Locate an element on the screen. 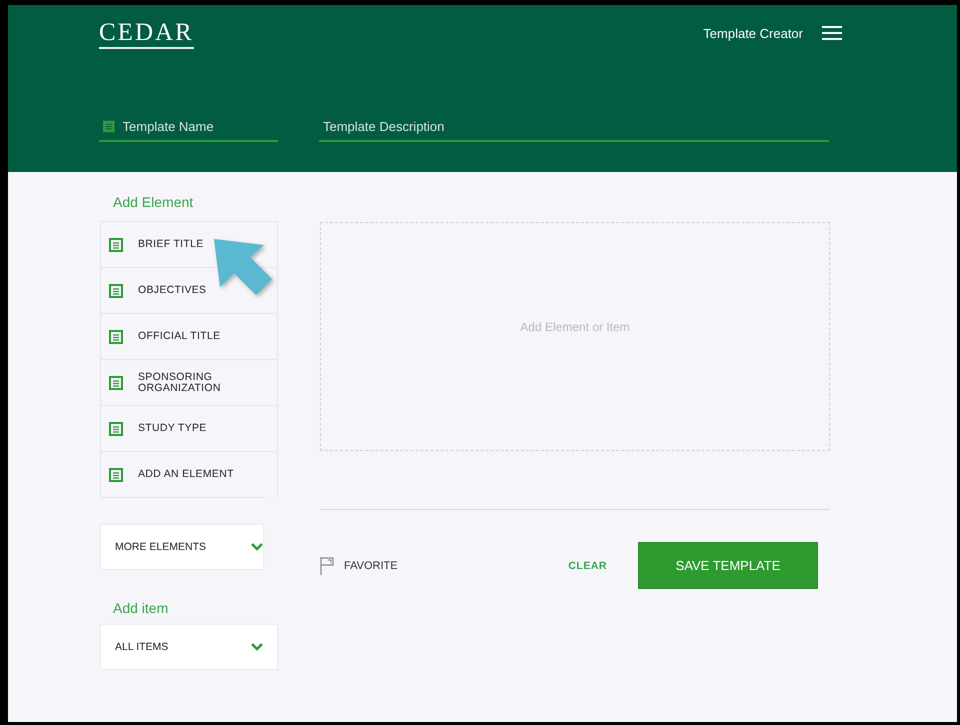 This screenshot has height=725, width=960. menu-icon is located at coordinates (832, 33).